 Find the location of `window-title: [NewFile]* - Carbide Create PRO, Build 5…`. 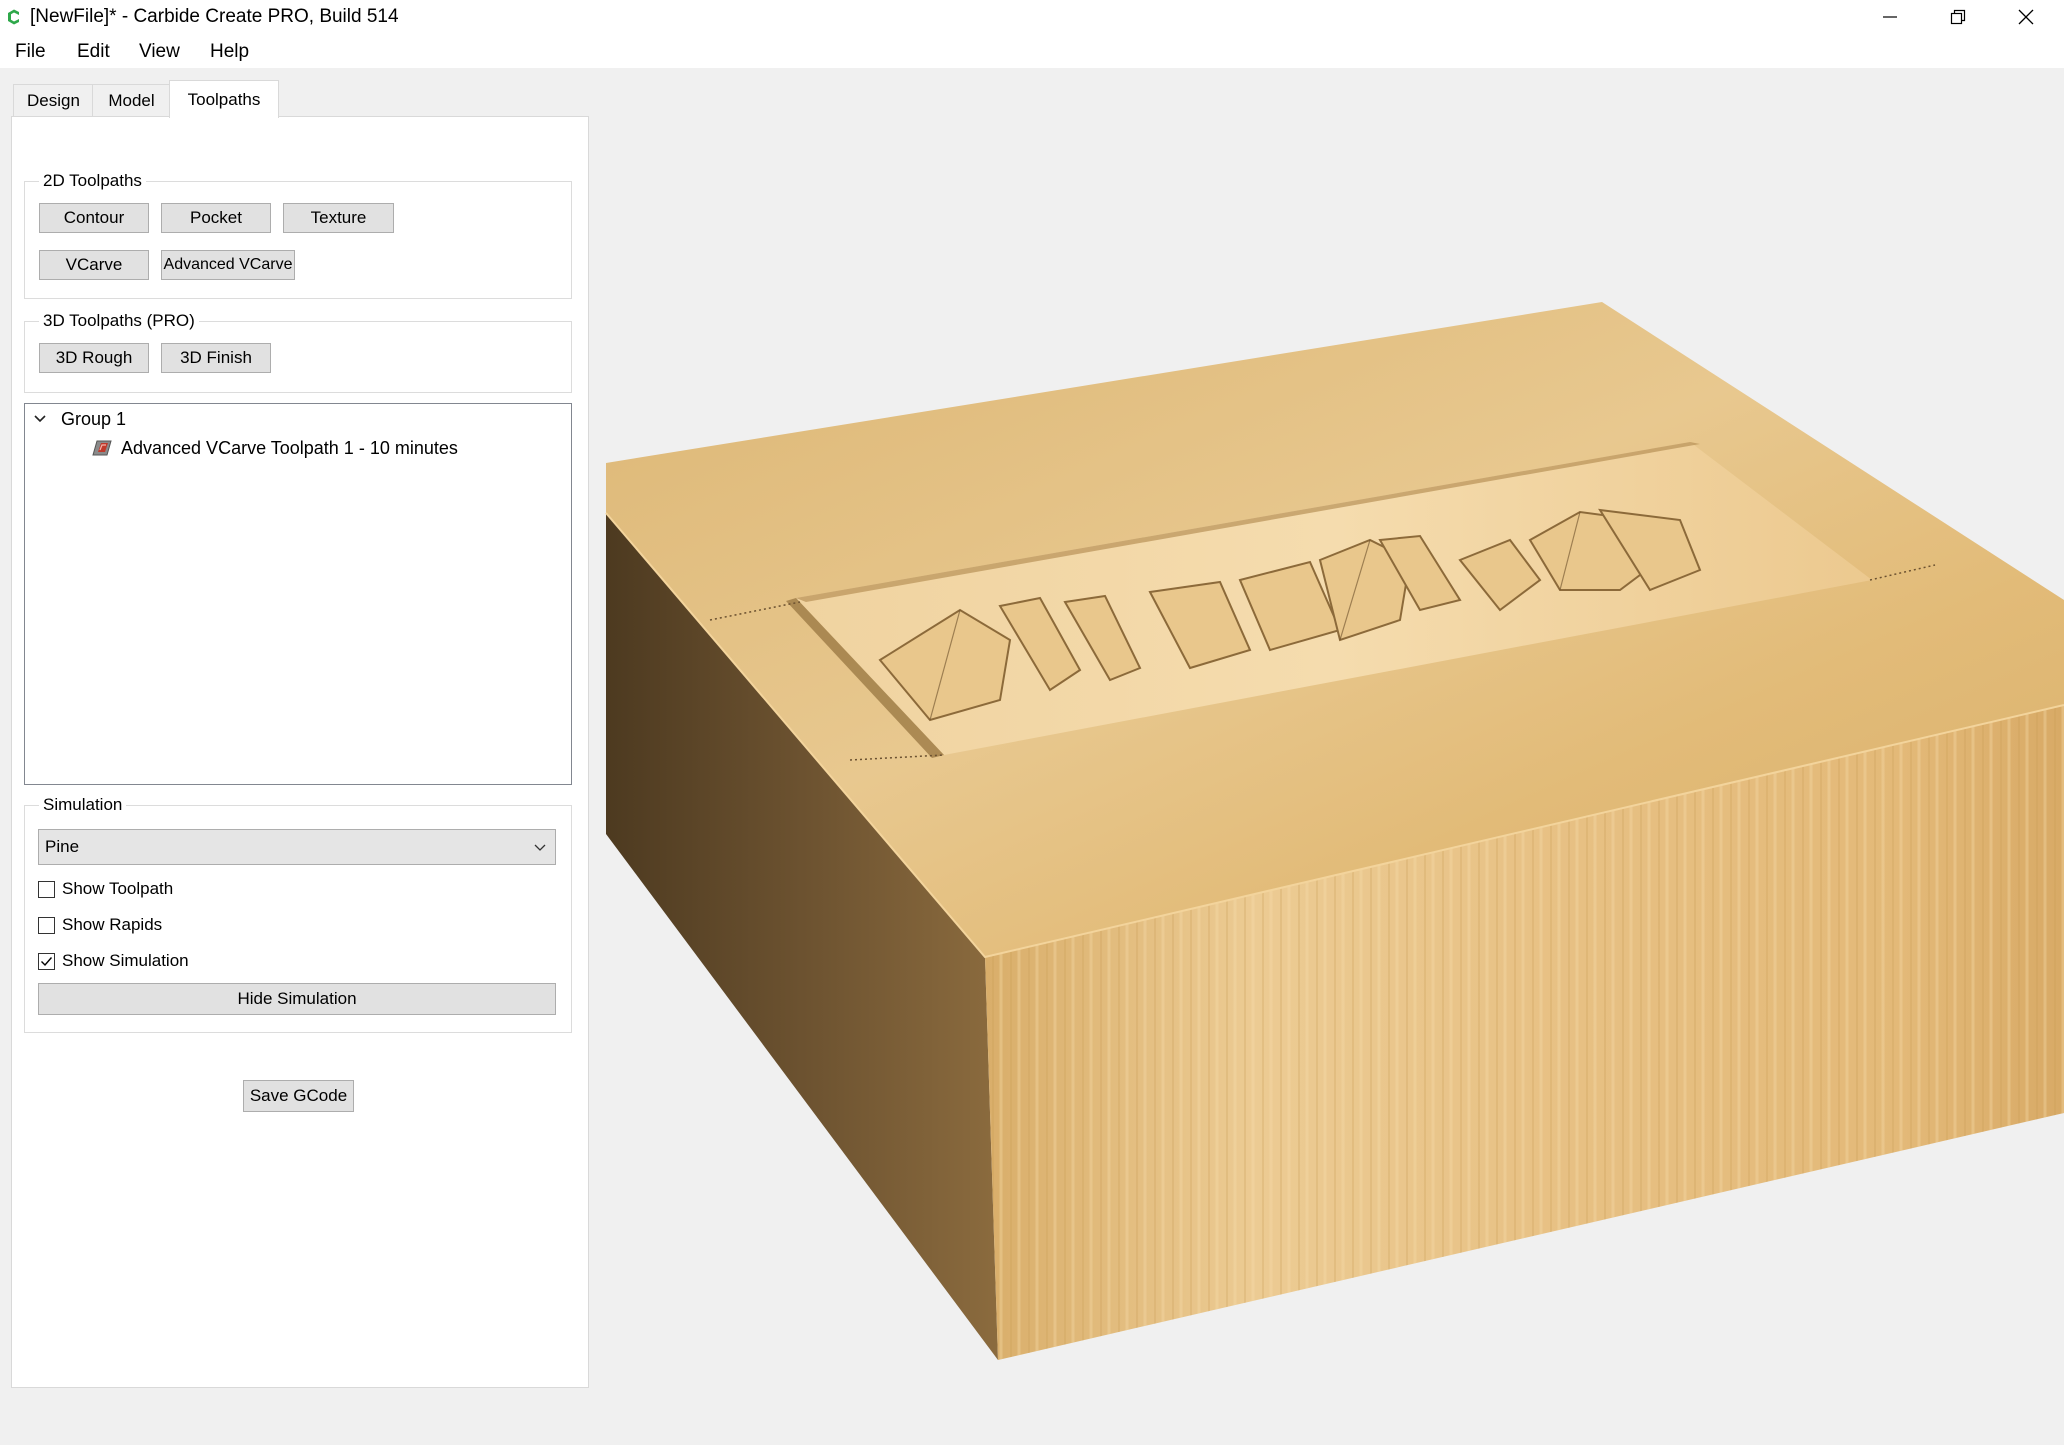

window-title: [NewFile]* - Carbide Create PRO, Build 5… is located at coordinates (214, 16).